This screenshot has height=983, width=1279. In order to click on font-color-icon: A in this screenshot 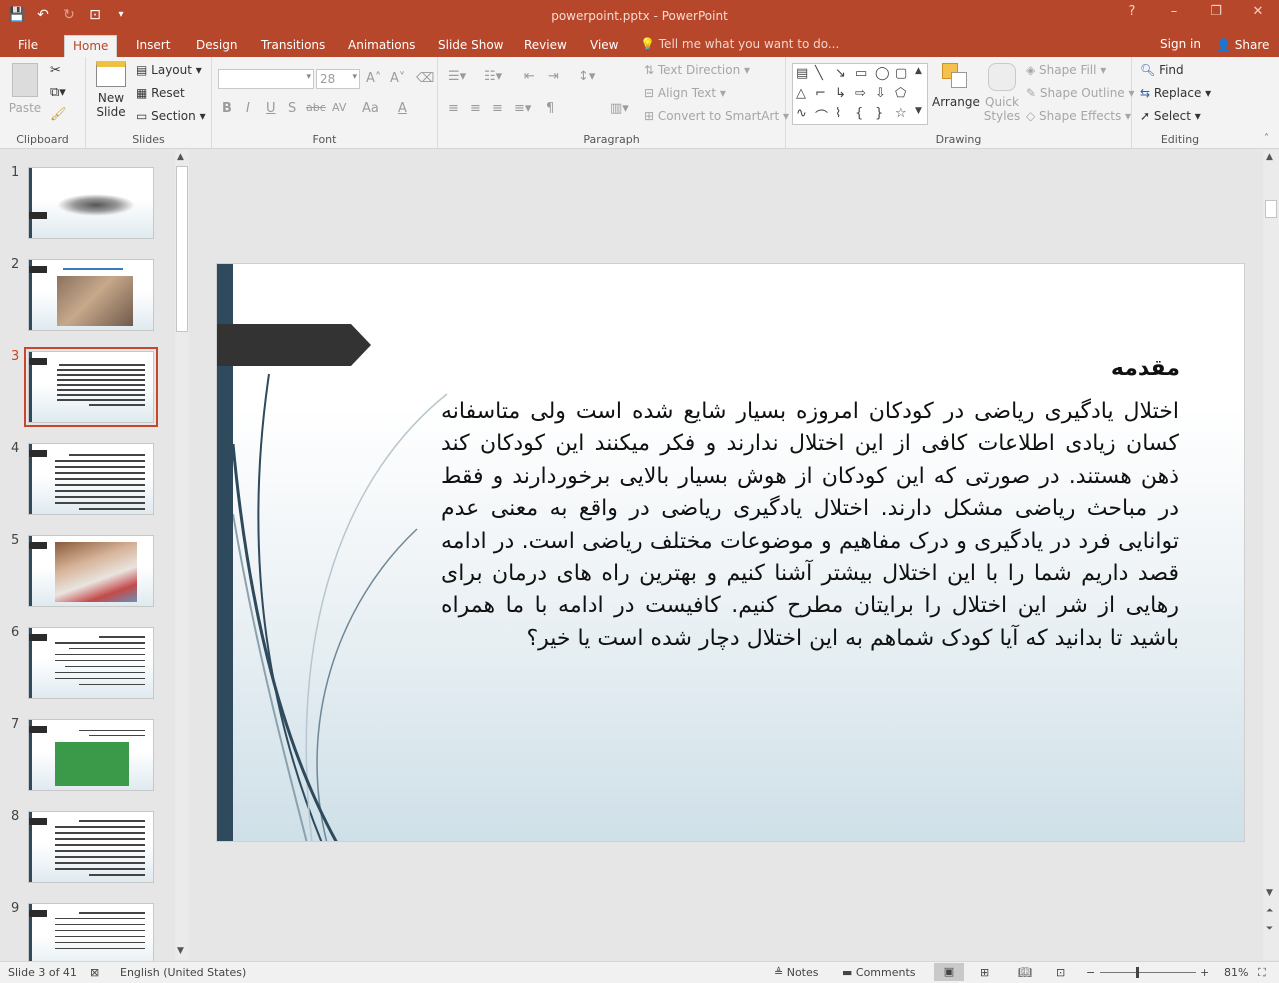, I will do `click(402, 108)`.